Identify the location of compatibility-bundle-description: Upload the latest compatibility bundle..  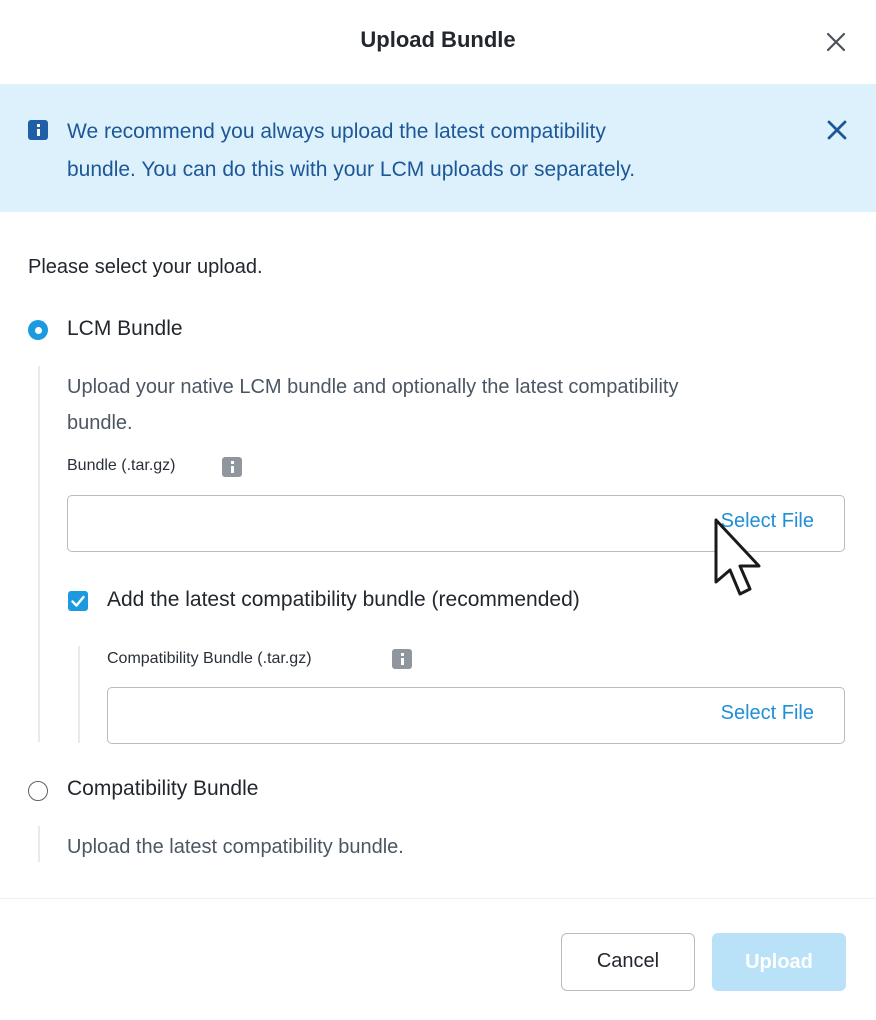
(235, 847).